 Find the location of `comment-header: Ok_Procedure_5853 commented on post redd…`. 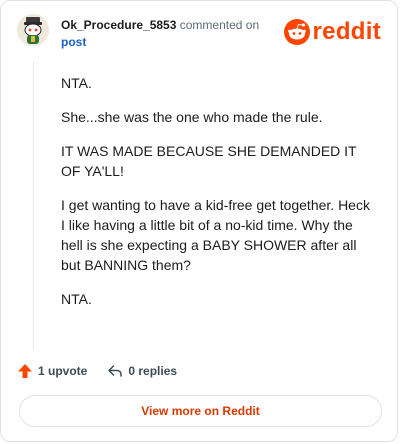

comment-header: Ok_Procedure_5853 commented on post redd… is located at coordinates (199, 33).